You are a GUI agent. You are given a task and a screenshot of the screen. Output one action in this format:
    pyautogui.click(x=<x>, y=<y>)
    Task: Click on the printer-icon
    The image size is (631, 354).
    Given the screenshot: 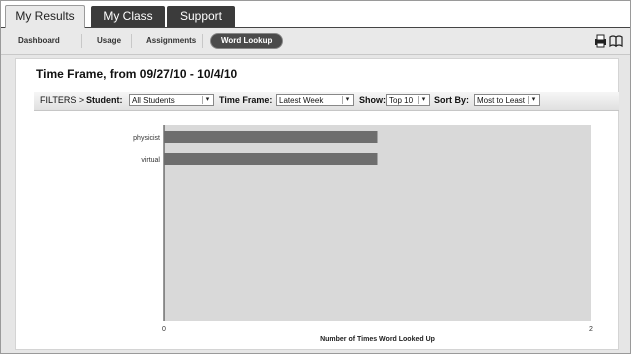 What is the action you would take?
    pyautogui.click(x=600, y=41)
    